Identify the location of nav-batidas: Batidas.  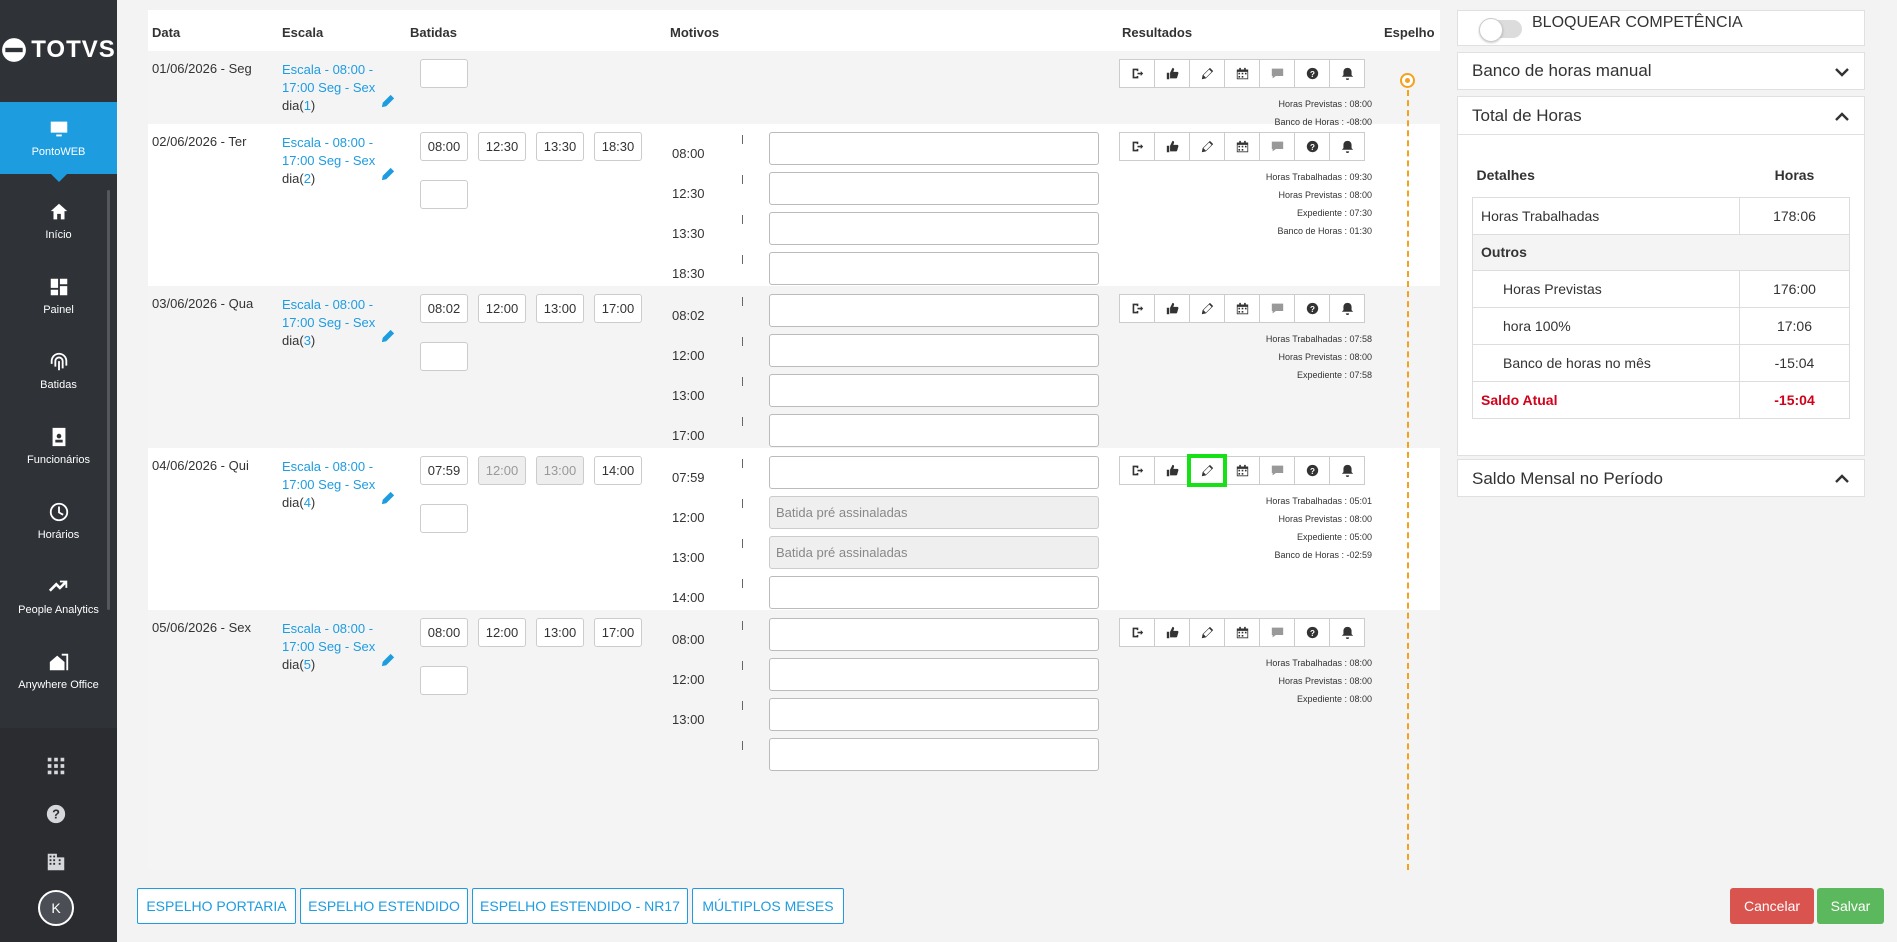
(58, 371).